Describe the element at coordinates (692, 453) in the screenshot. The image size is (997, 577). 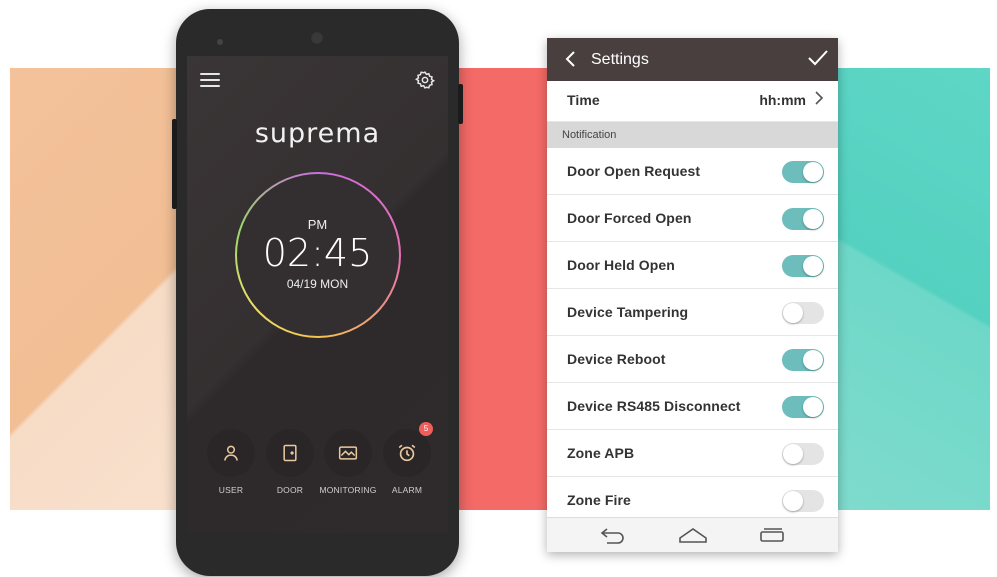
I see `setting-row-zone-apb: Zone APB` at that location.